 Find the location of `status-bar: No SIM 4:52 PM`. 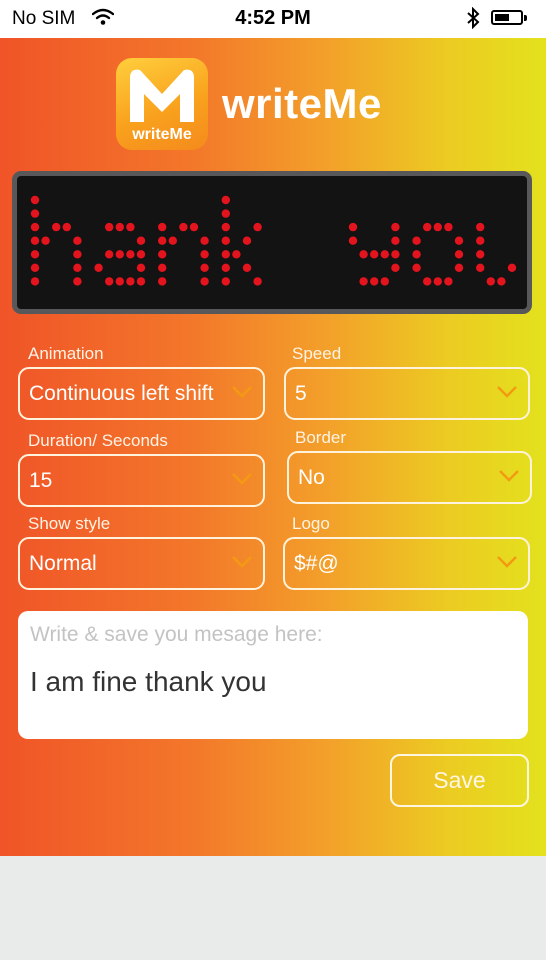

status-bar: No SIM 4:52 PM is located at coordinates (273, 19).